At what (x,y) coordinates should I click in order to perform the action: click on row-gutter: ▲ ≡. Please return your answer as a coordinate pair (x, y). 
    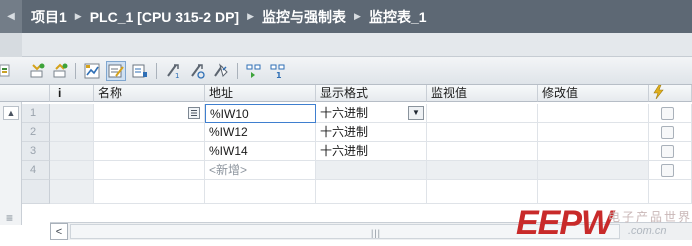
    Looking at the image, I should click on (11, 163).